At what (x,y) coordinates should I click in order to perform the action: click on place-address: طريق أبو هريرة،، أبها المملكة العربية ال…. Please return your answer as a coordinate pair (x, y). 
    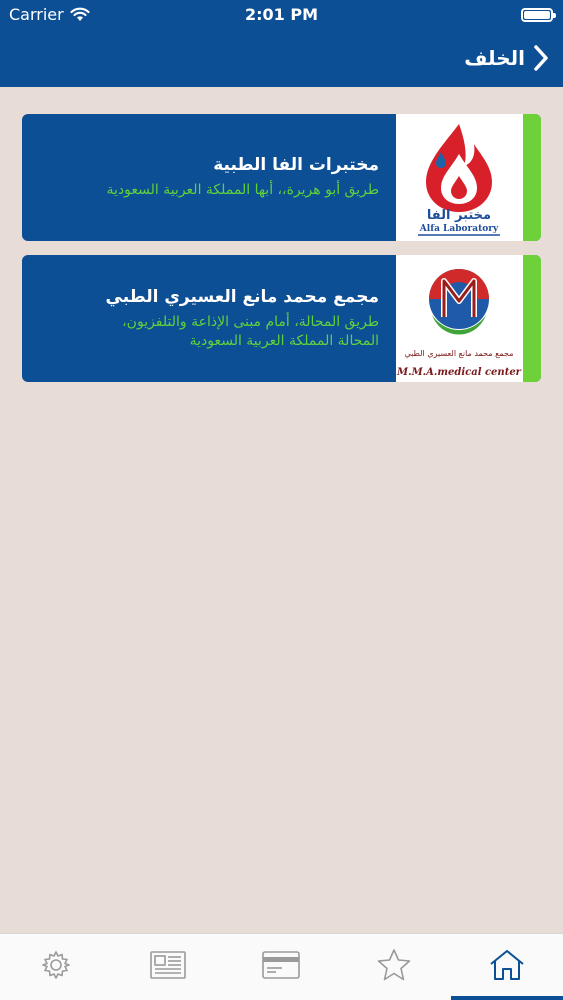
    Looking at the image, I should click on (209, 190).